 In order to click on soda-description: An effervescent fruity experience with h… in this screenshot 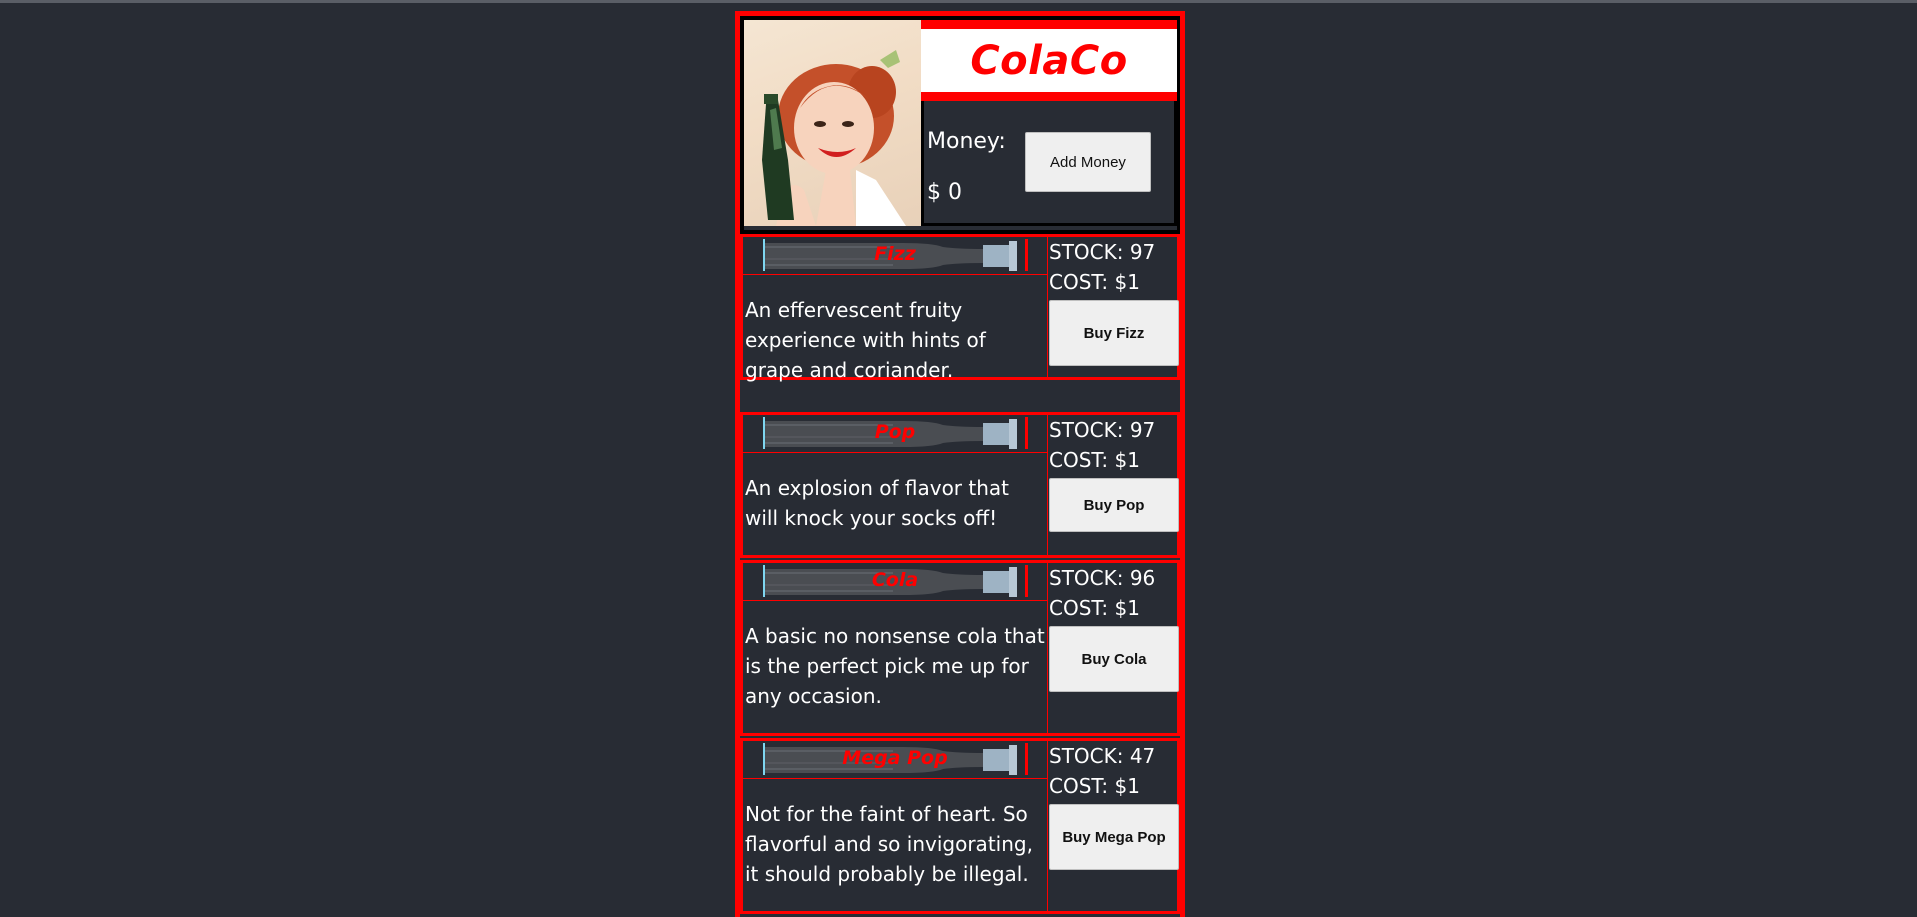, I will do `click(865, 340)`.